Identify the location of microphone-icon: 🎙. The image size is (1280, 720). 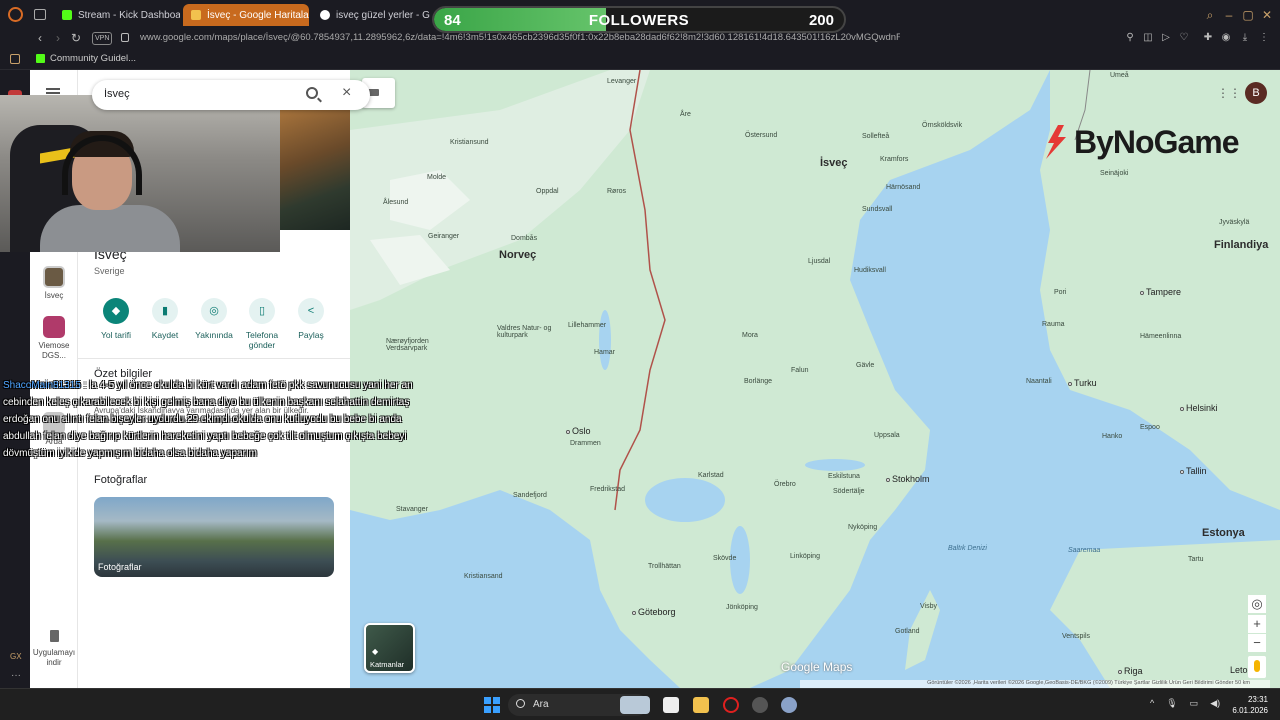
(1171, 703).